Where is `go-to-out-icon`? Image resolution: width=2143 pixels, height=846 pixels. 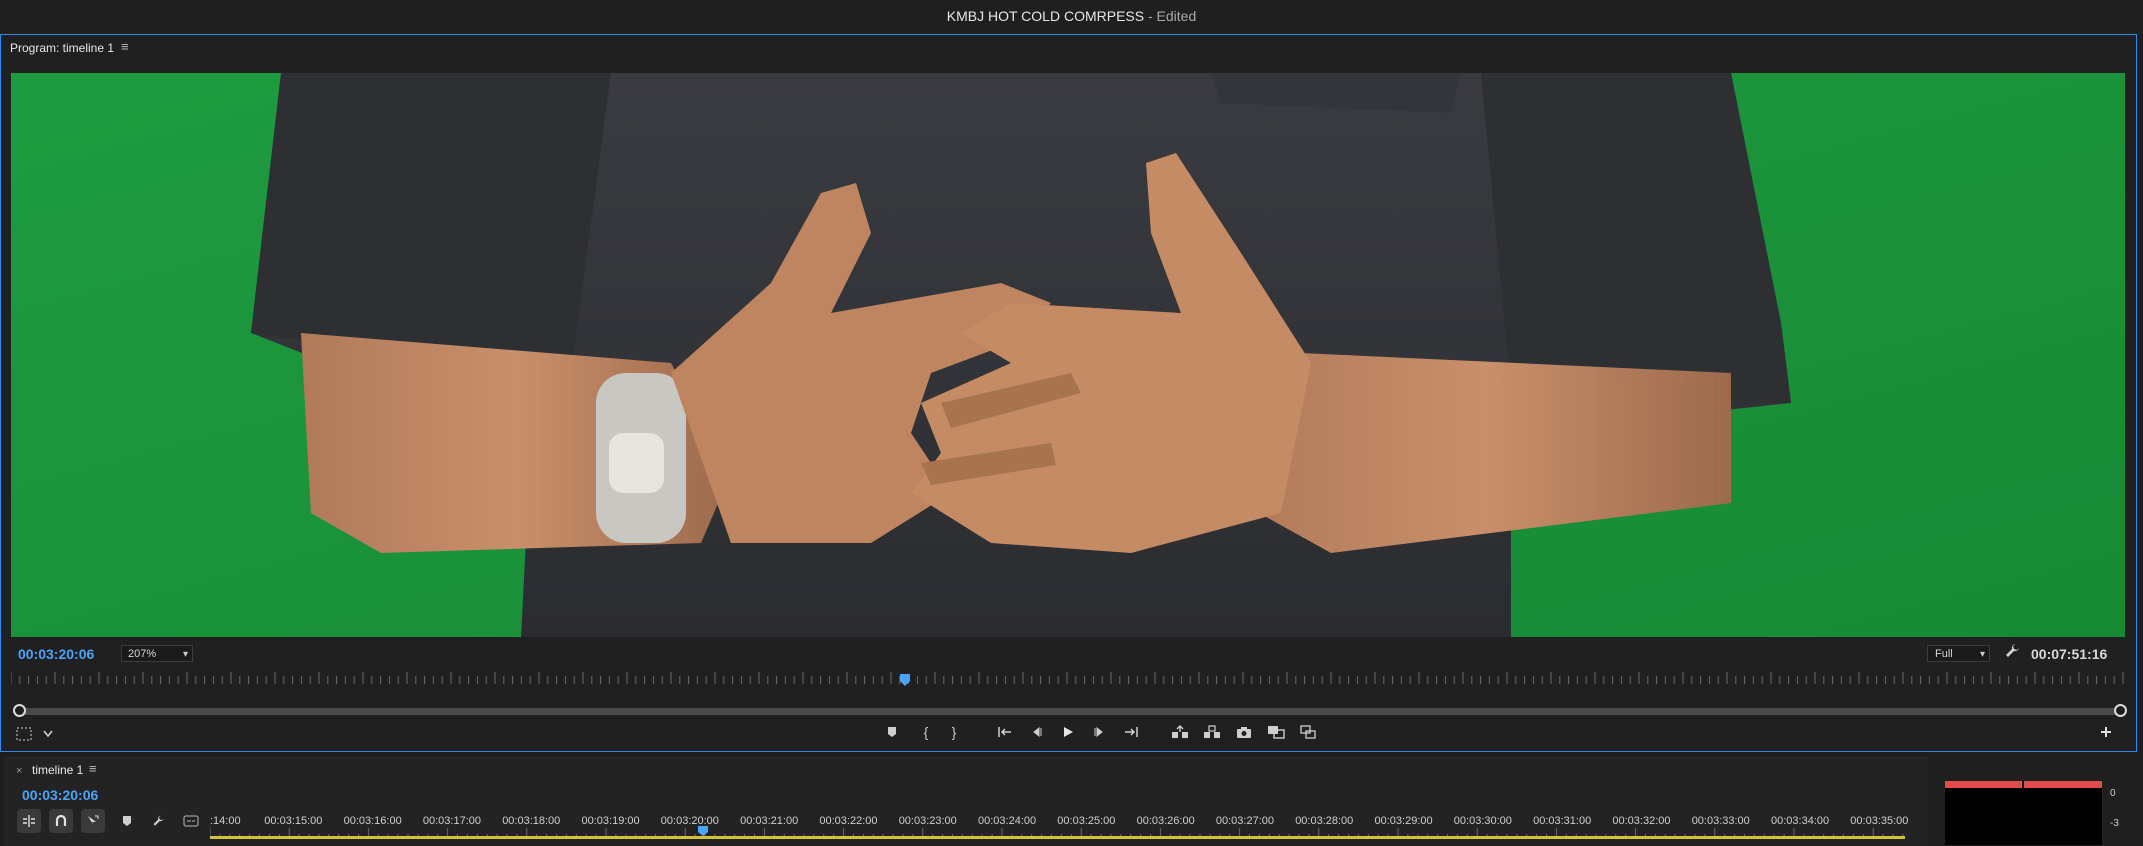
go-to-out-icon is located at coordinates (1131, 732).